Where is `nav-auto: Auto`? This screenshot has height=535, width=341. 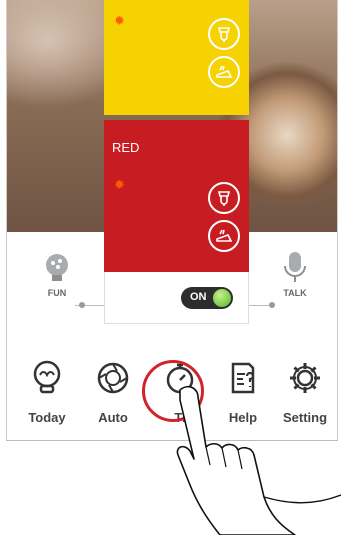
nav-auto: Auto is located at coordinates (113, 392).